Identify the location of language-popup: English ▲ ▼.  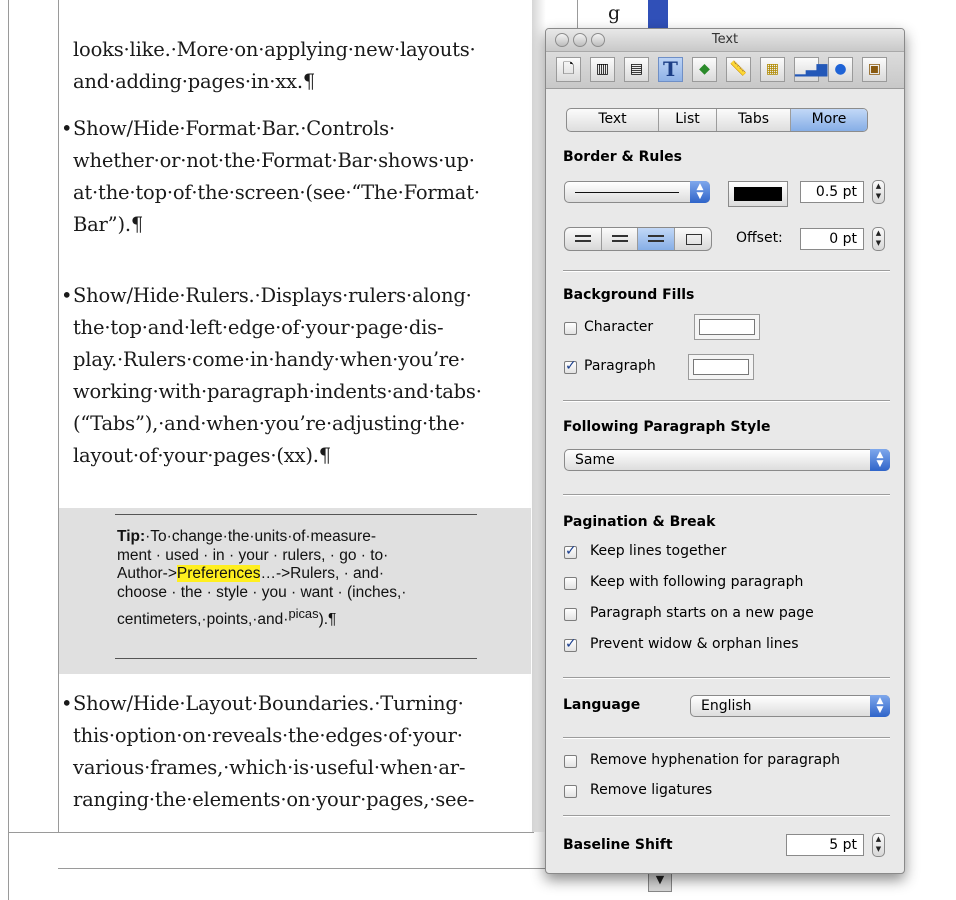
(790, 706).